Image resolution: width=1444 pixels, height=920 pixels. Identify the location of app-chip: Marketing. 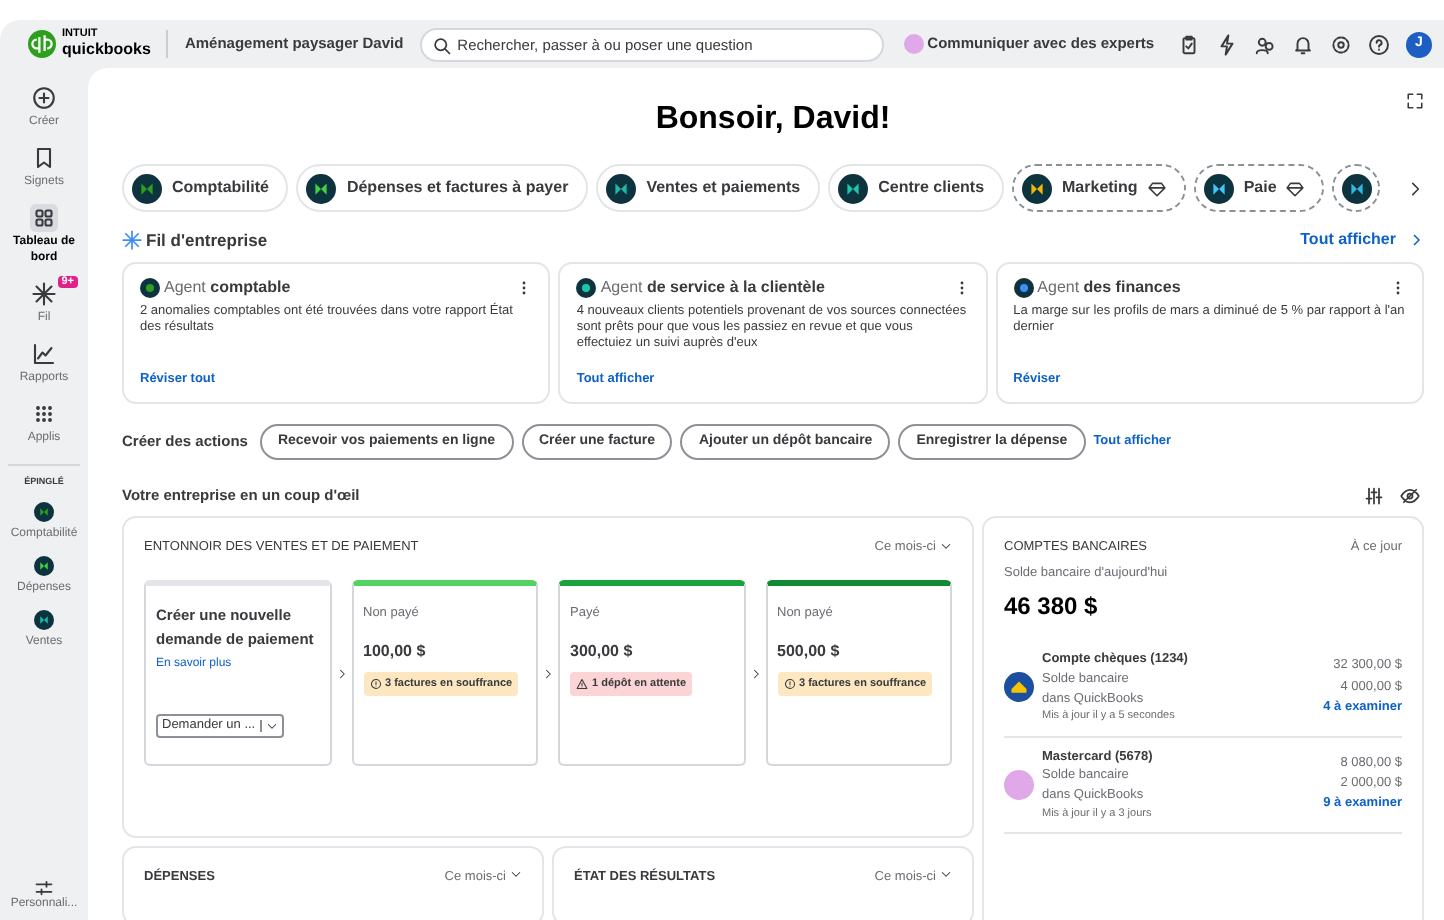
(1099, 188).